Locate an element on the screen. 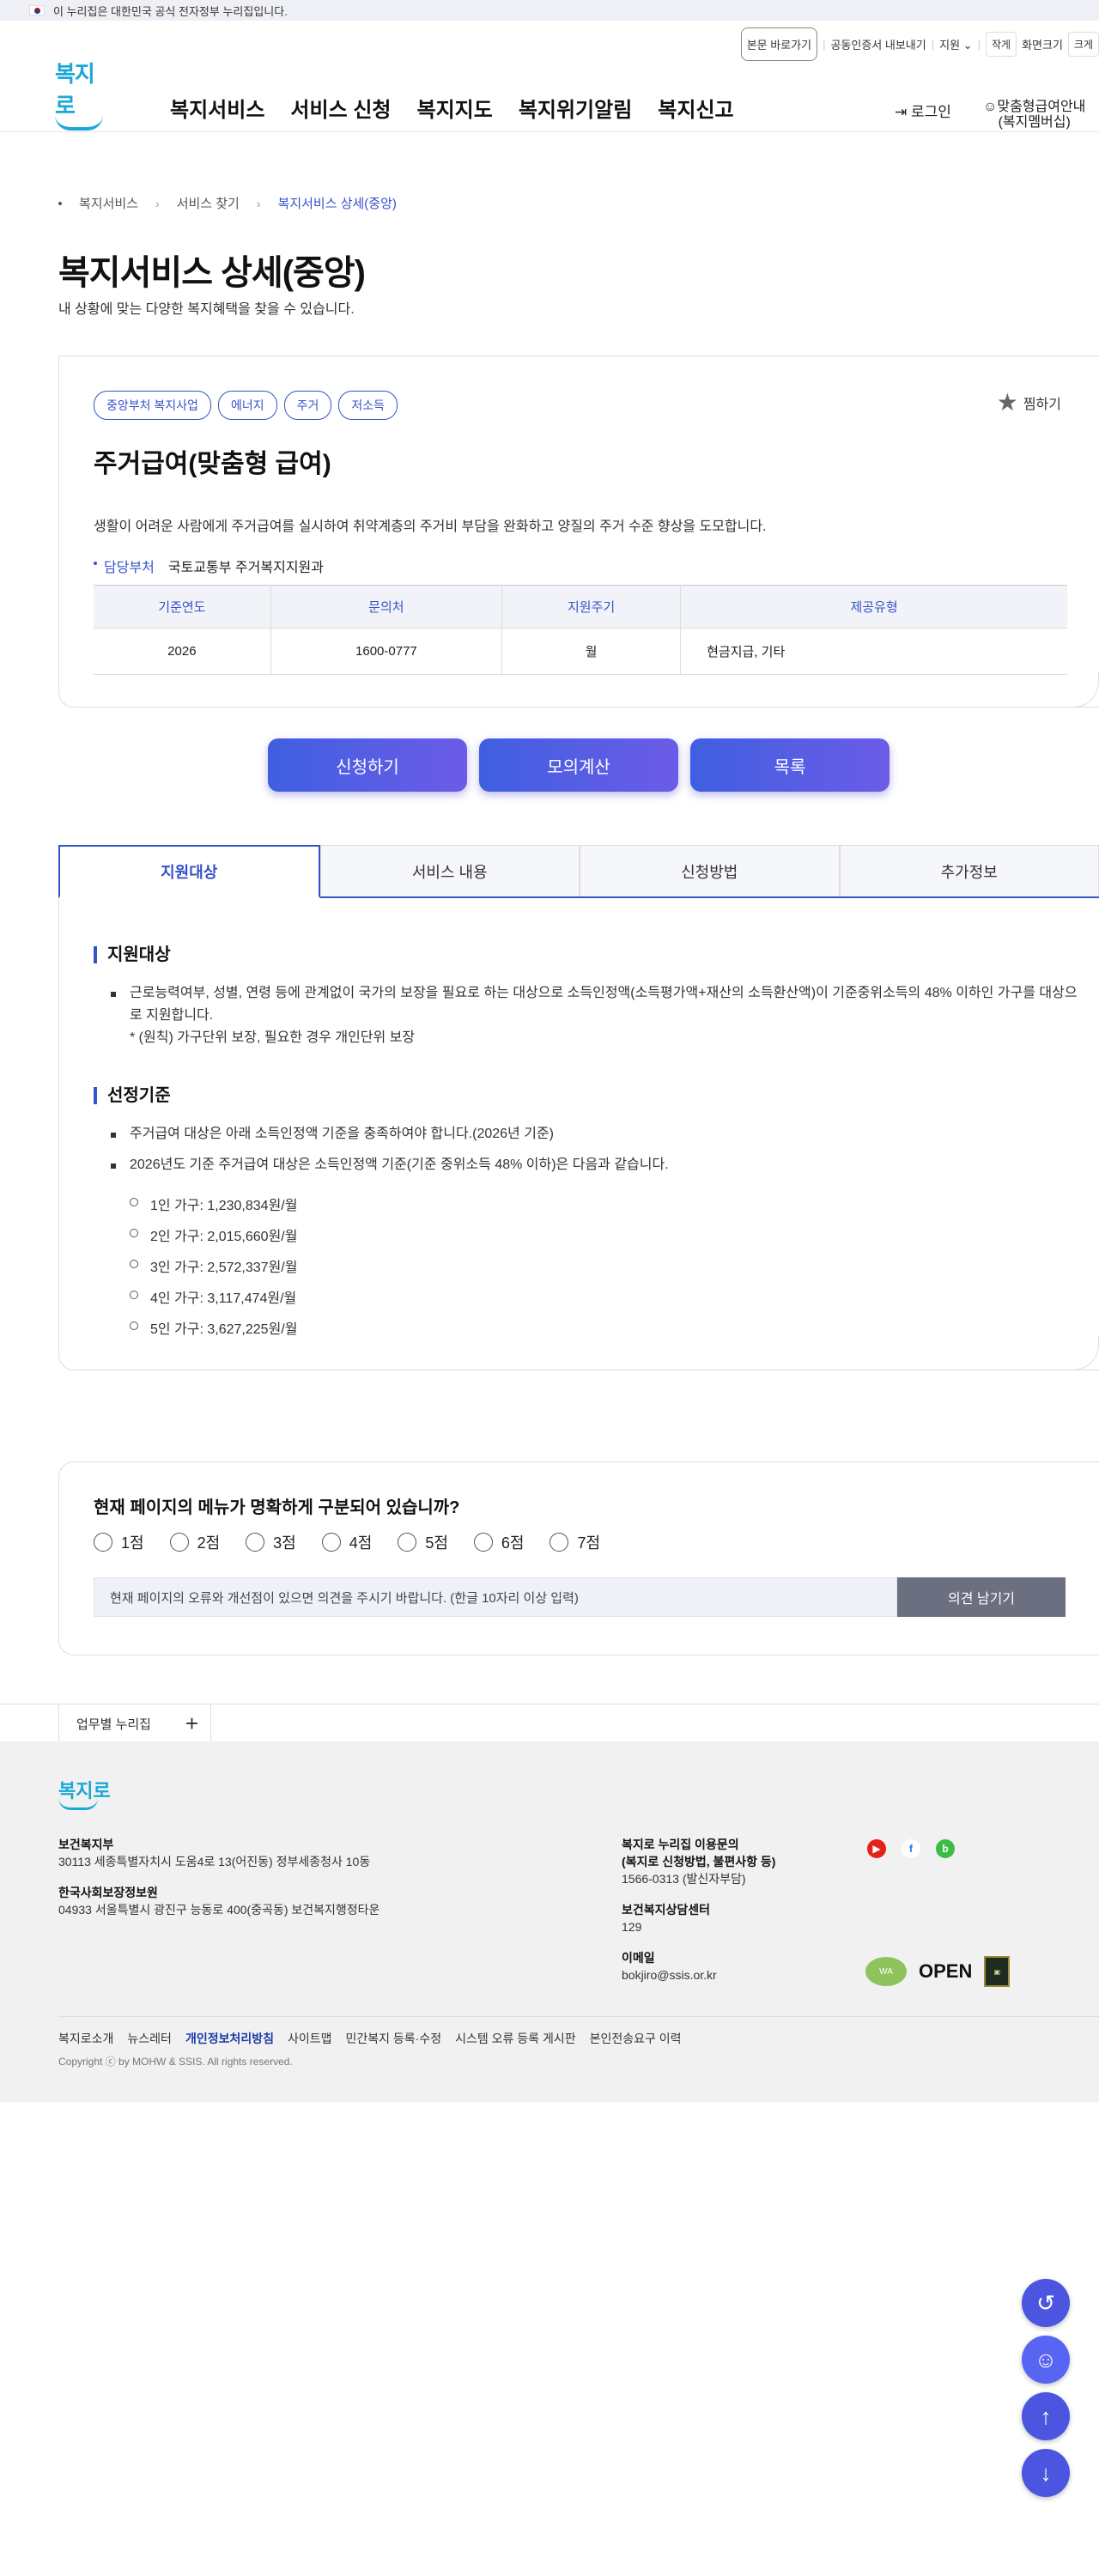  chevron-right-icon: › is located at coordinates (157, 203).